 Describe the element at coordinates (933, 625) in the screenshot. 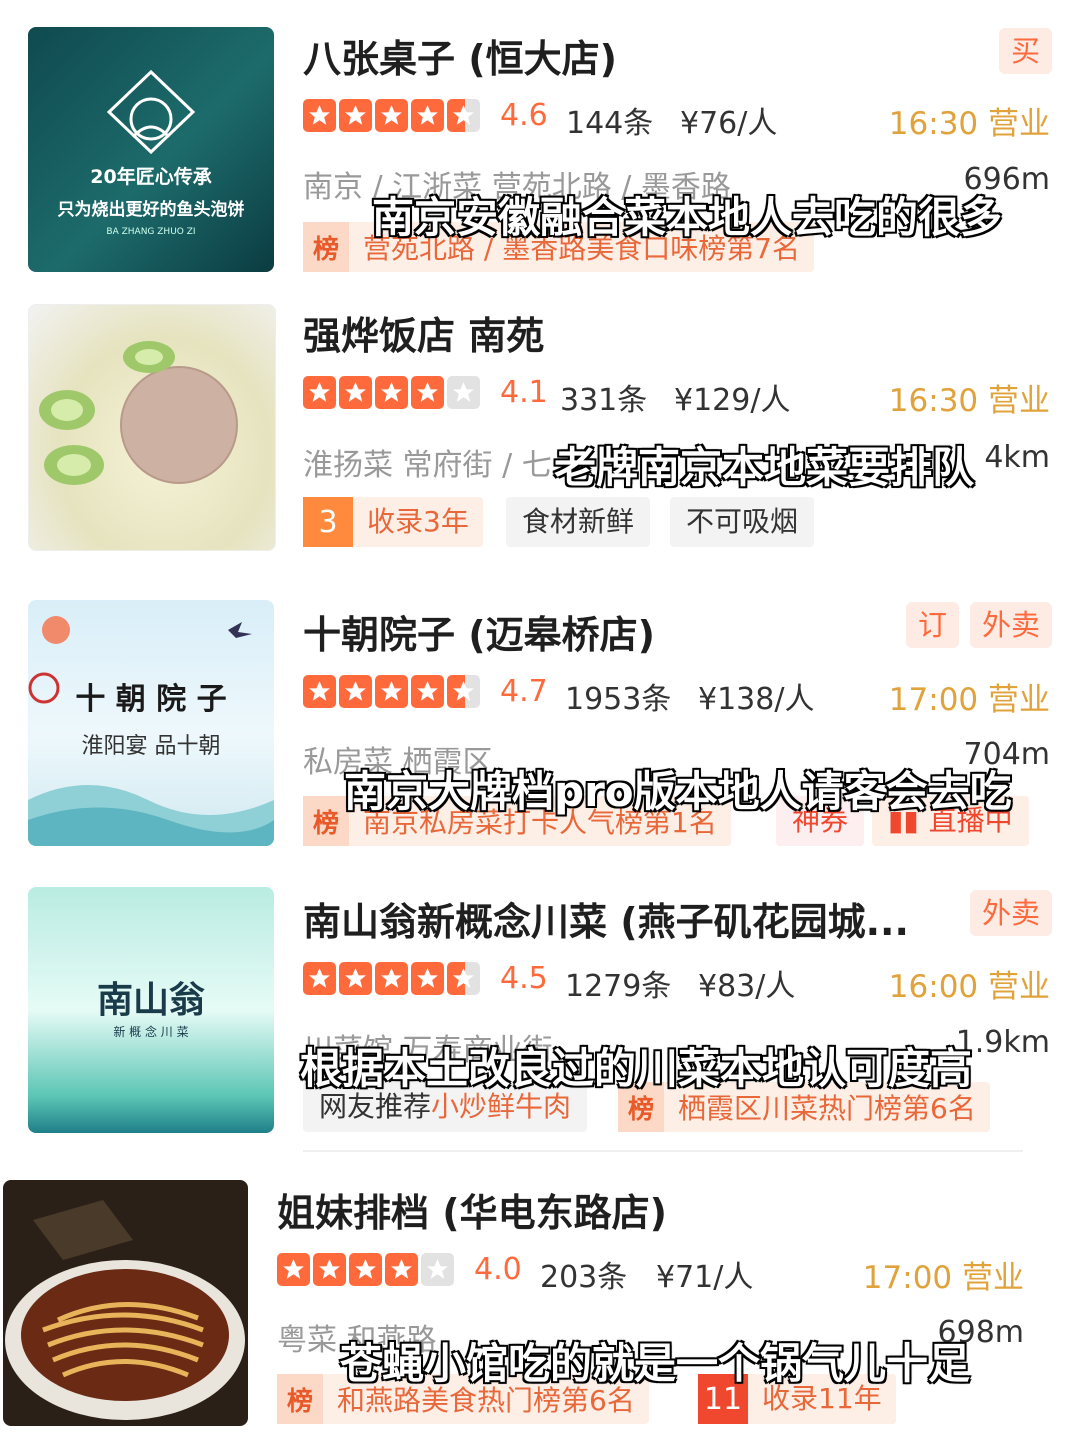

I see `reserve-badge: 订` at that location.